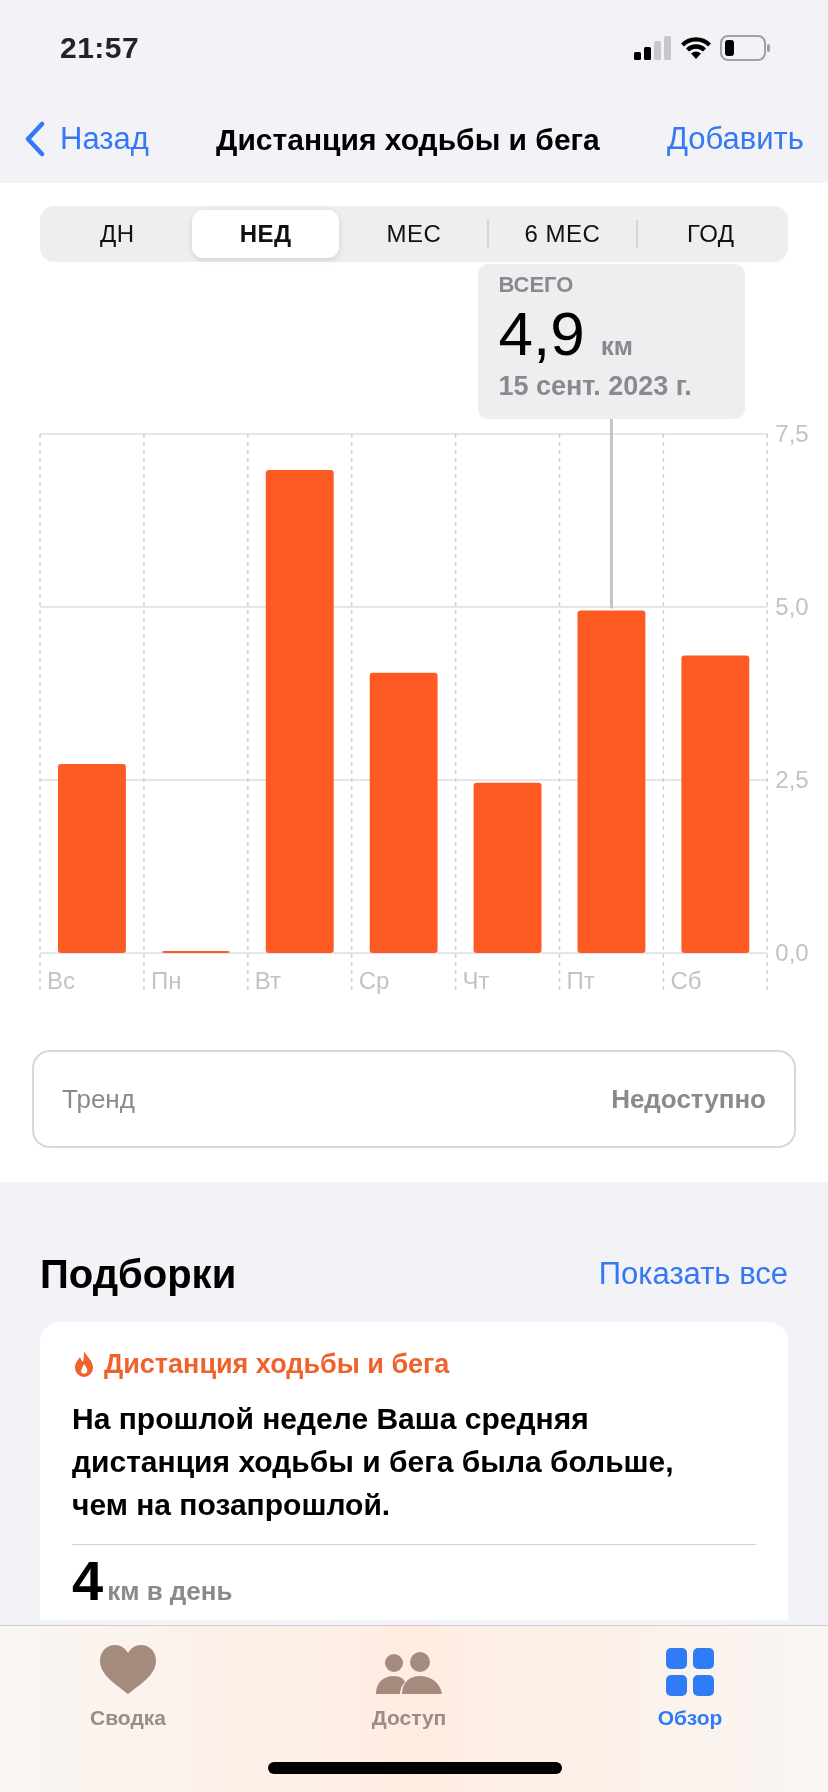  Describe the element at coordinates (711, 234) in the screenshot. I see `period-tab: ГОД` at that location.